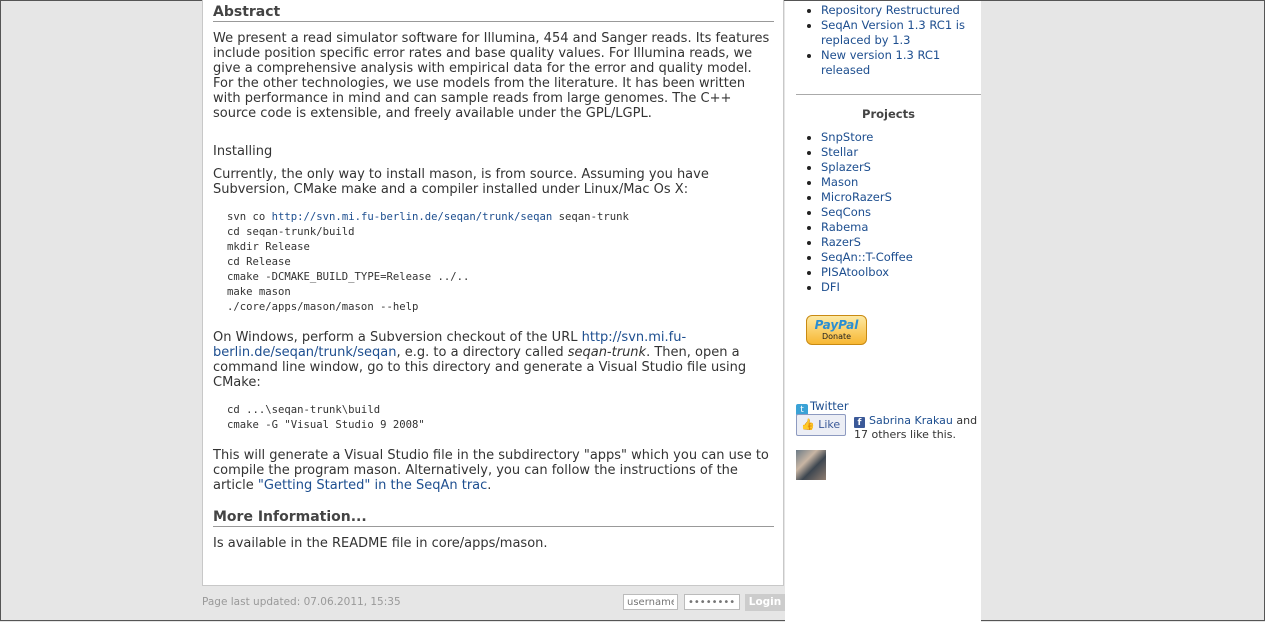 This screenshot has height=622, width=1265. Describe the element at coordinates (847, 137) in the screenshot. I see `project-link-snpstore: SnpStore` at that location.